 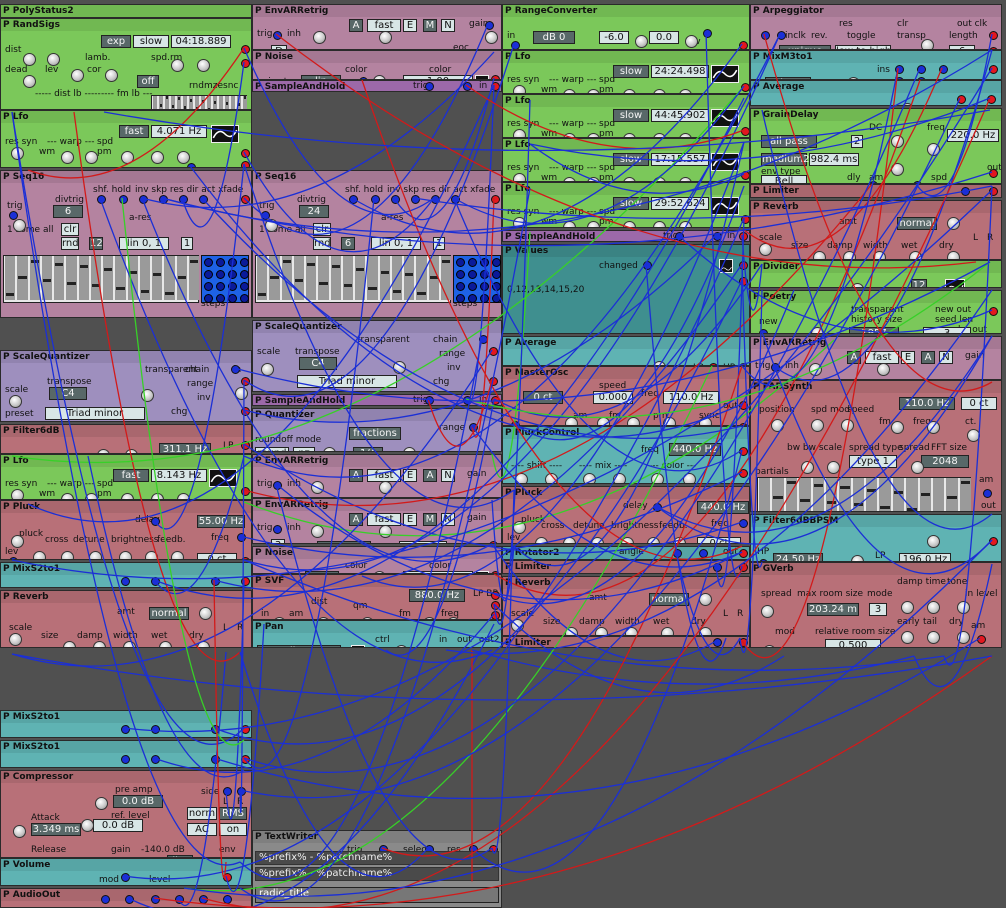 I want to click on module-title: P PolyStatus2, so click(x=126, y=11).